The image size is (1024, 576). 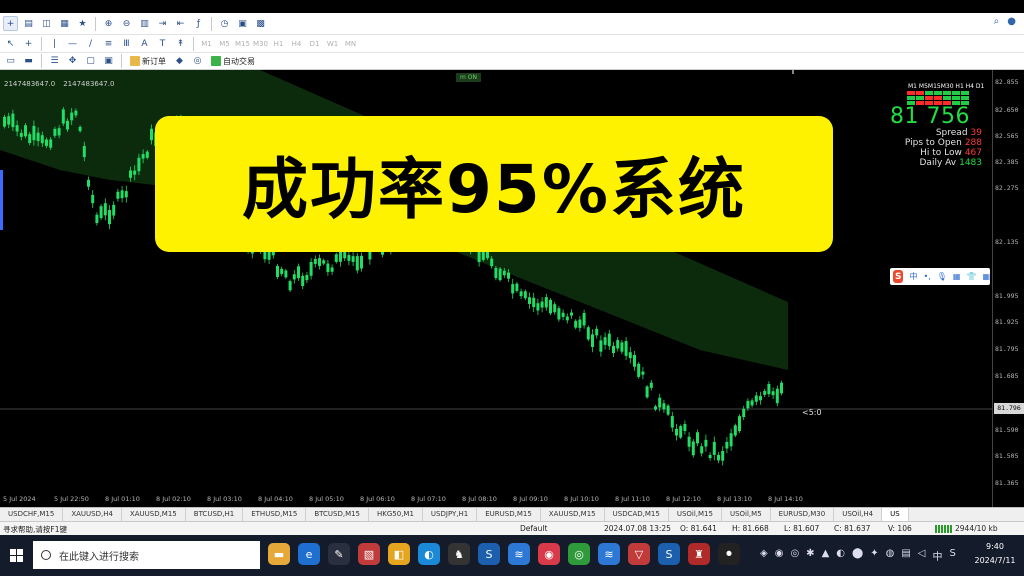 What do you see at coordinates (260, 44) in the screenshot?
I see `timeframe-button: M30` at bounding box center [260, 44].